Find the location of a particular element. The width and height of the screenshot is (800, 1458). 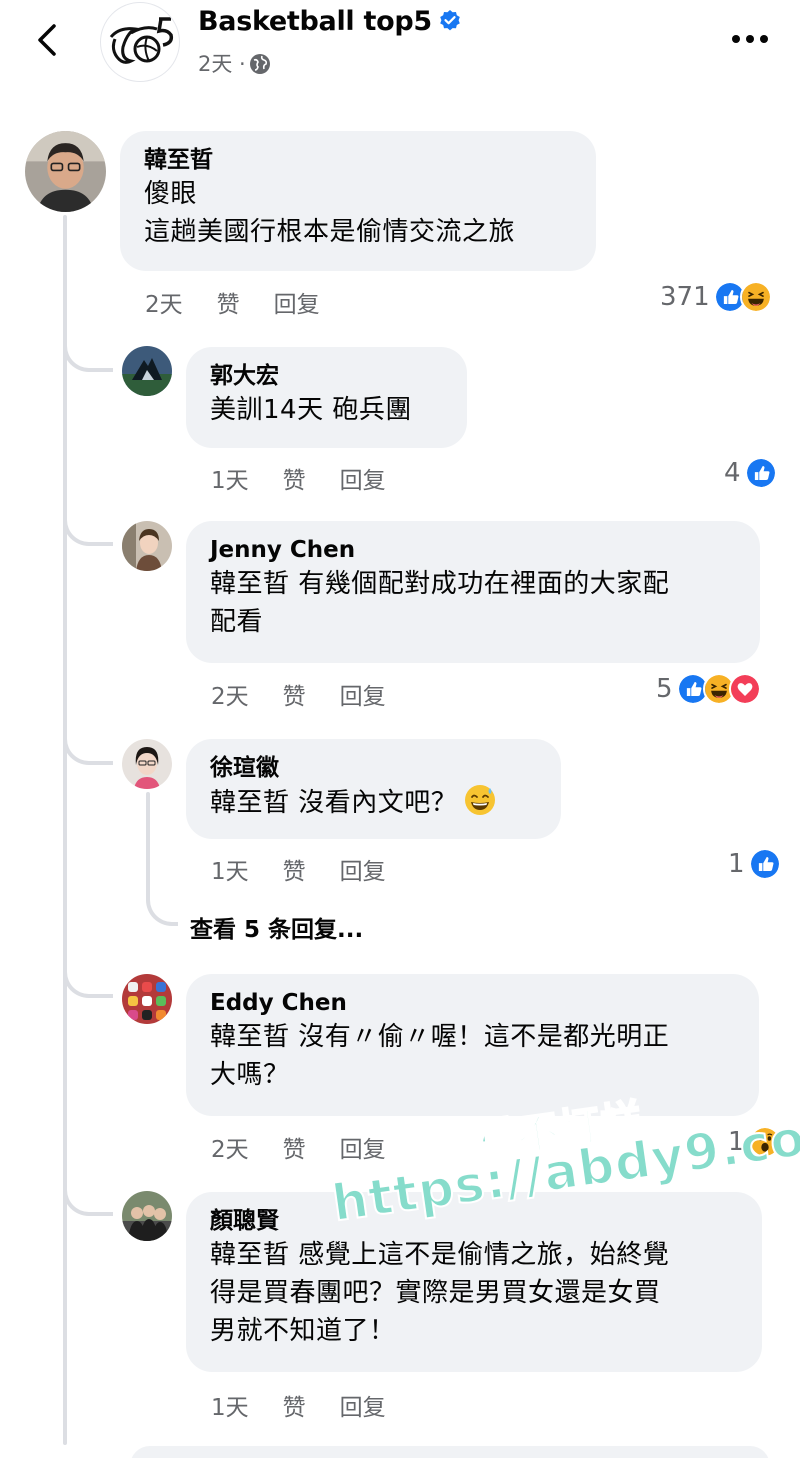

comment-author: 徐瑄徽 is located at coordinates (373, 768).